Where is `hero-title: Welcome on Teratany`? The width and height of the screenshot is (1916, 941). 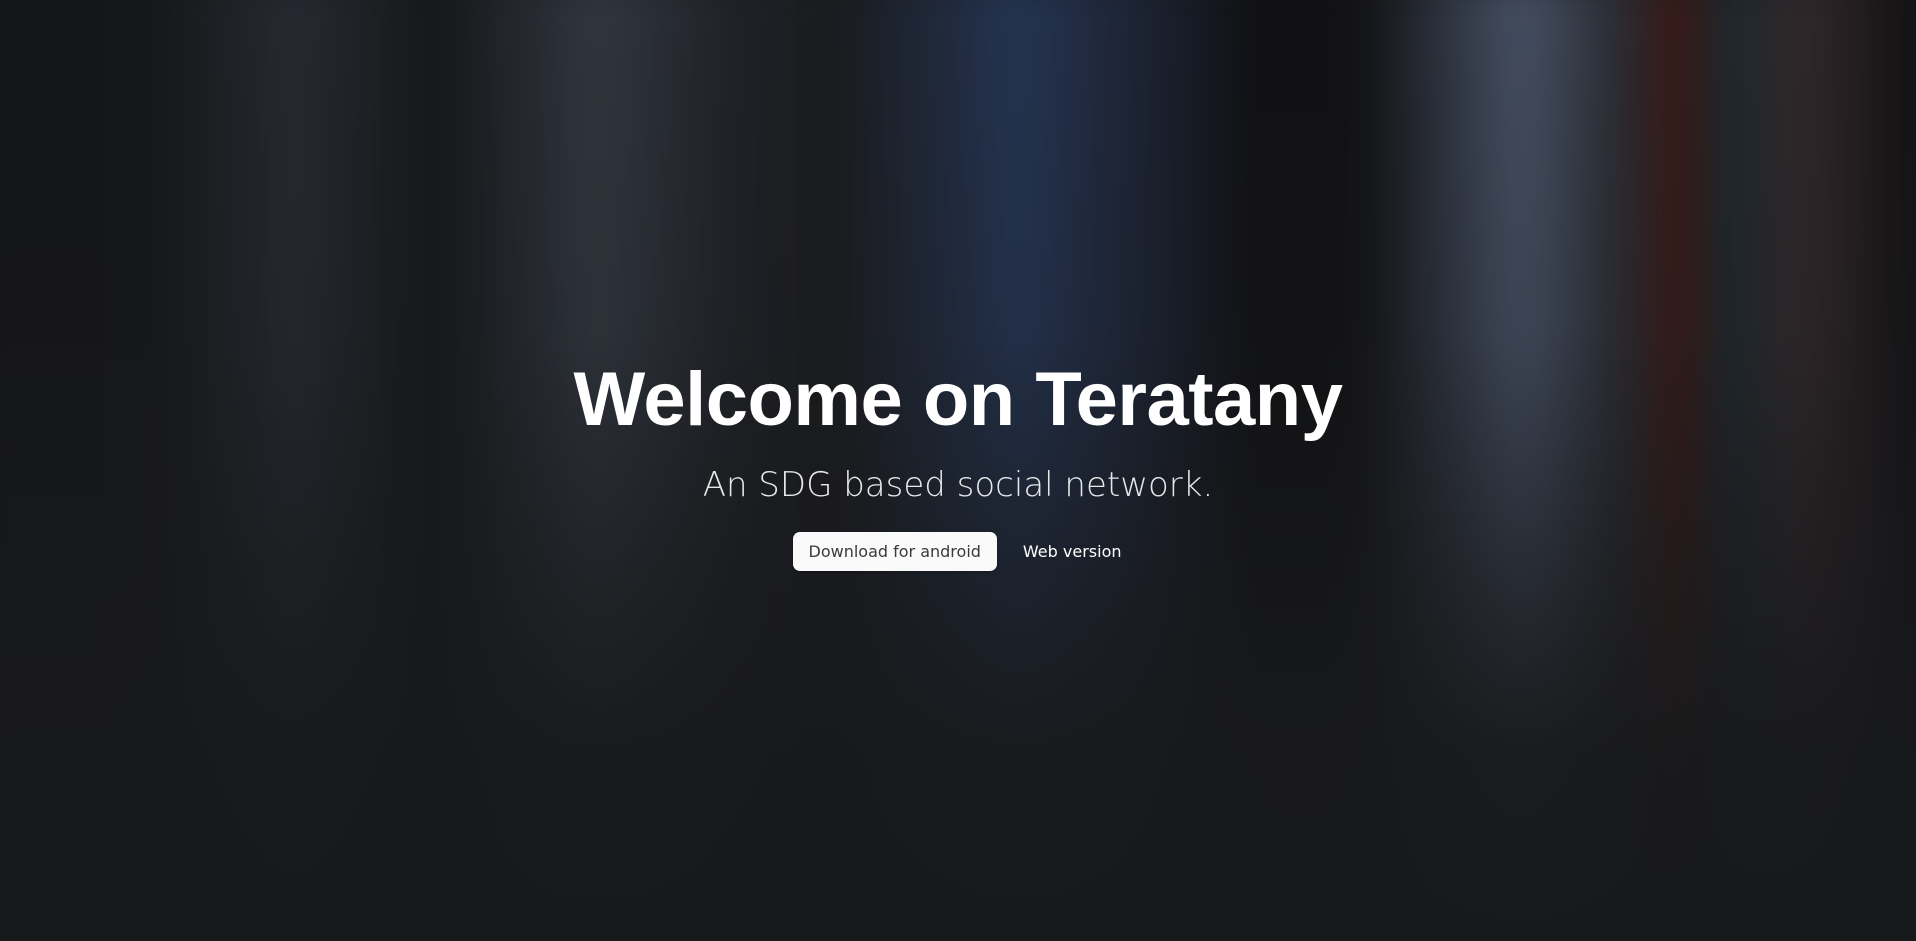 hero-title: Welcome on Teratany is located at coordinates (958, 399).